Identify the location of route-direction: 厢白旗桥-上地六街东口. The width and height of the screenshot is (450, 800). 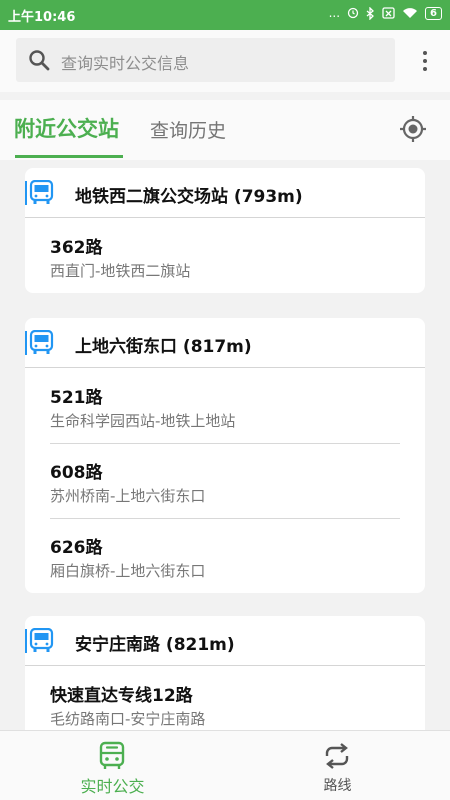
(128, 571).